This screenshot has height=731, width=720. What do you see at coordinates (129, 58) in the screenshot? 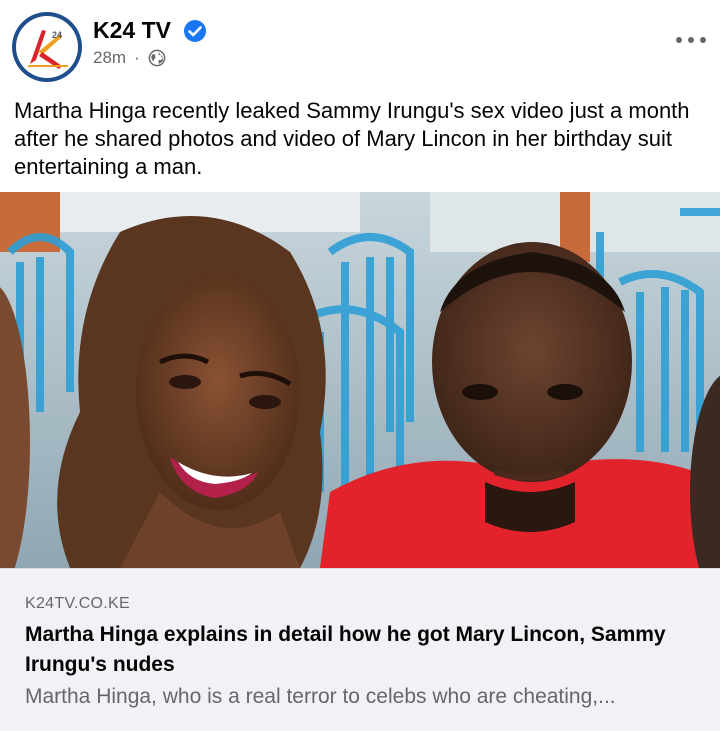
I see `post-meta: 28m ·` at bounding box center [129, 58].